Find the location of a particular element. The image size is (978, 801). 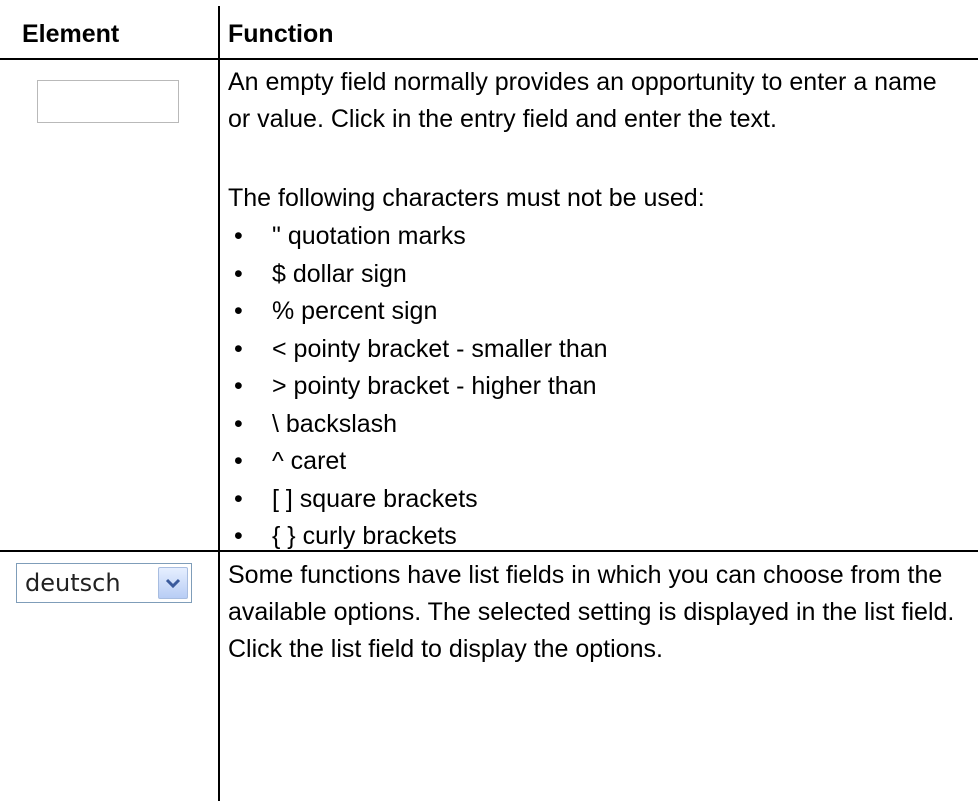

list-item: > pointy bracket - higher than is located at coordinates (418, 387).